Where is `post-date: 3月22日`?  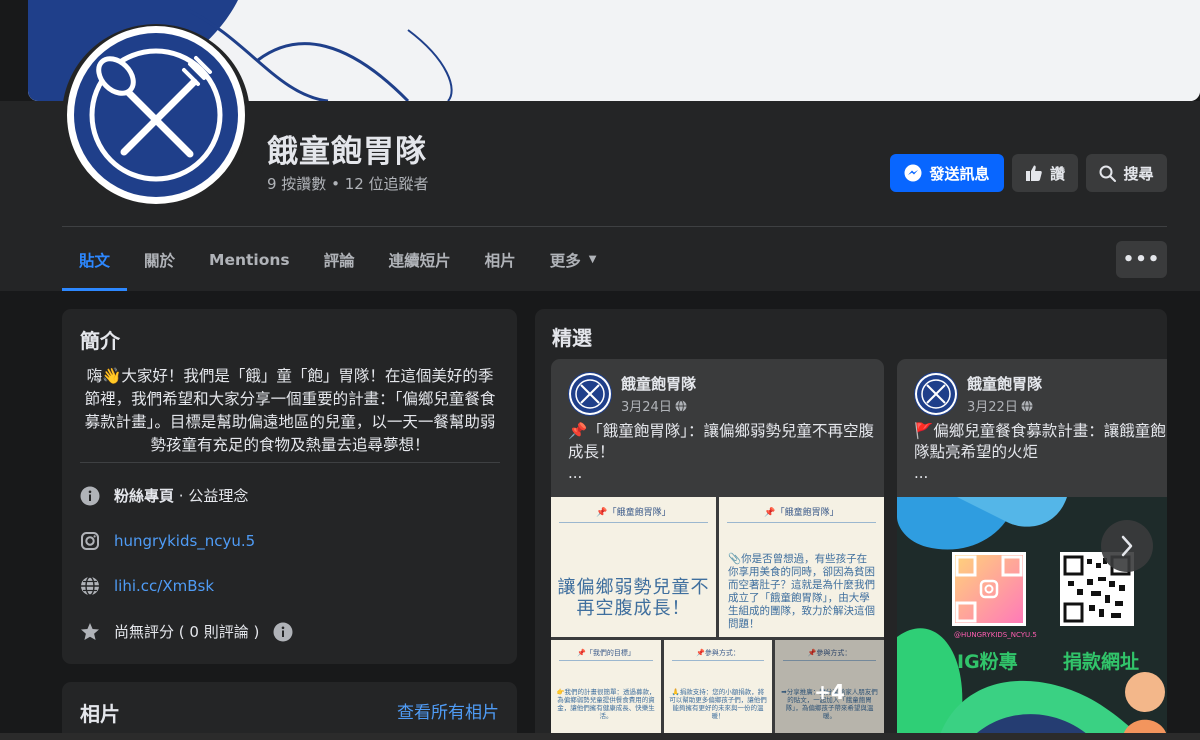
post-date: 3月22日 is located at coordinates (1000, 405).